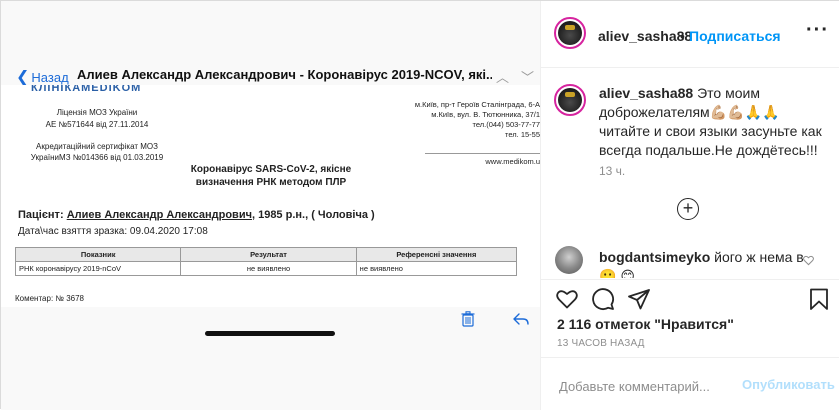 Image resolution: width=839 pixels, height=411 pixels. I want to click on comment-icon, so click(603, 299).